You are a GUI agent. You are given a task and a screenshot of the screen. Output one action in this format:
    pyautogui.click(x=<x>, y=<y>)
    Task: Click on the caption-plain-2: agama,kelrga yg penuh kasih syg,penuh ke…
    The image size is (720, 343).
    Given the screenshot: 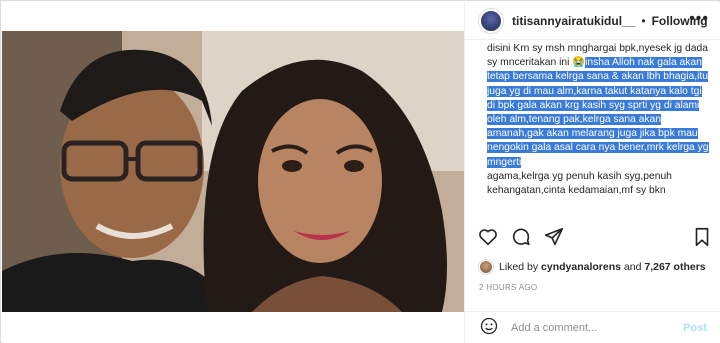 What is the action you would take?
    pyautogui.click(x=579, y=183)
    